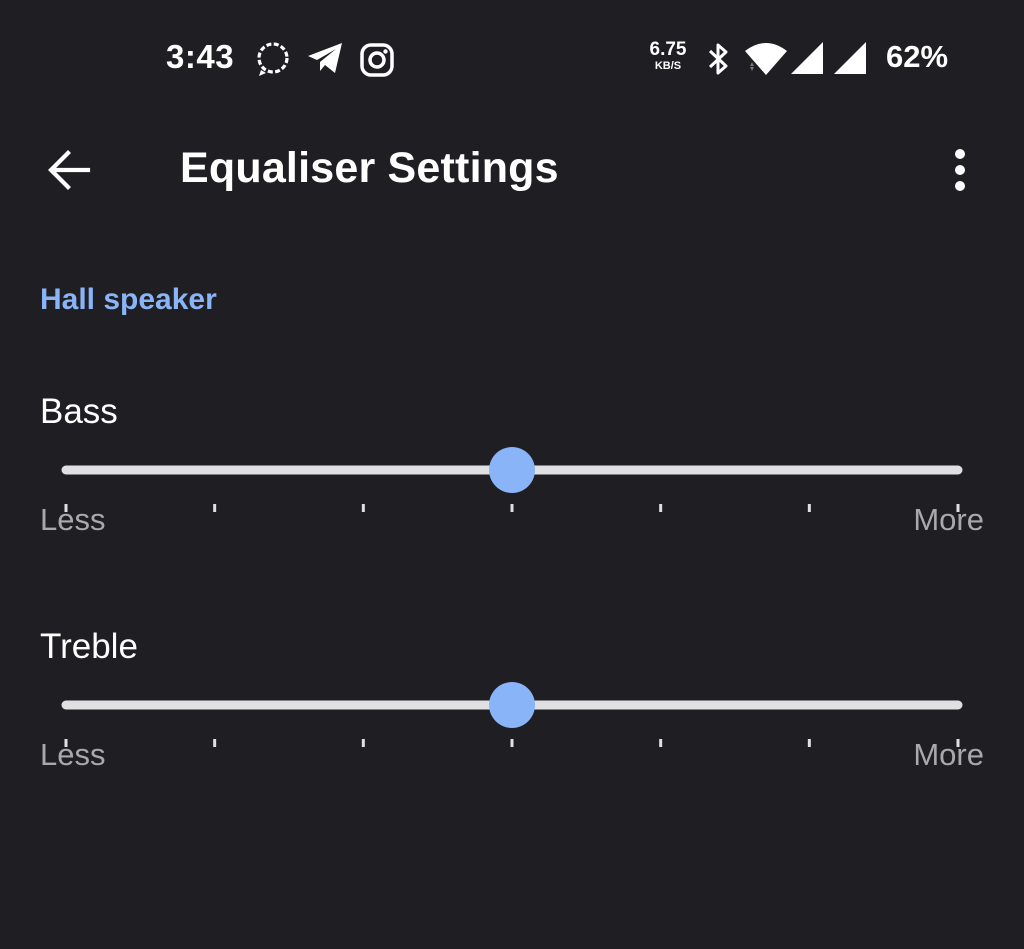 Image resolution: width=1024 pixels, height=949 pixels. I want to click on bass-less-label: Less, so click(73, 519).